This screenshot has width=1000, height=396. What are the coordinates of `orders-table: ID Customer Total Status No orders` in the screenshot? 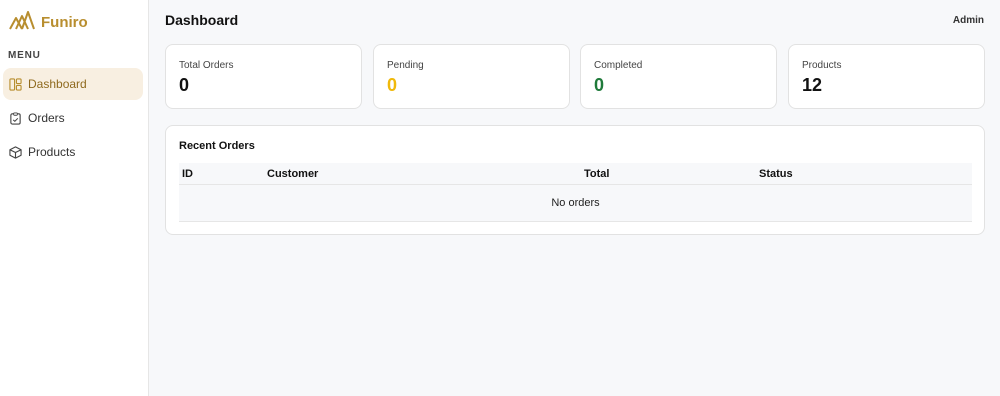 It's located at (575, 192).